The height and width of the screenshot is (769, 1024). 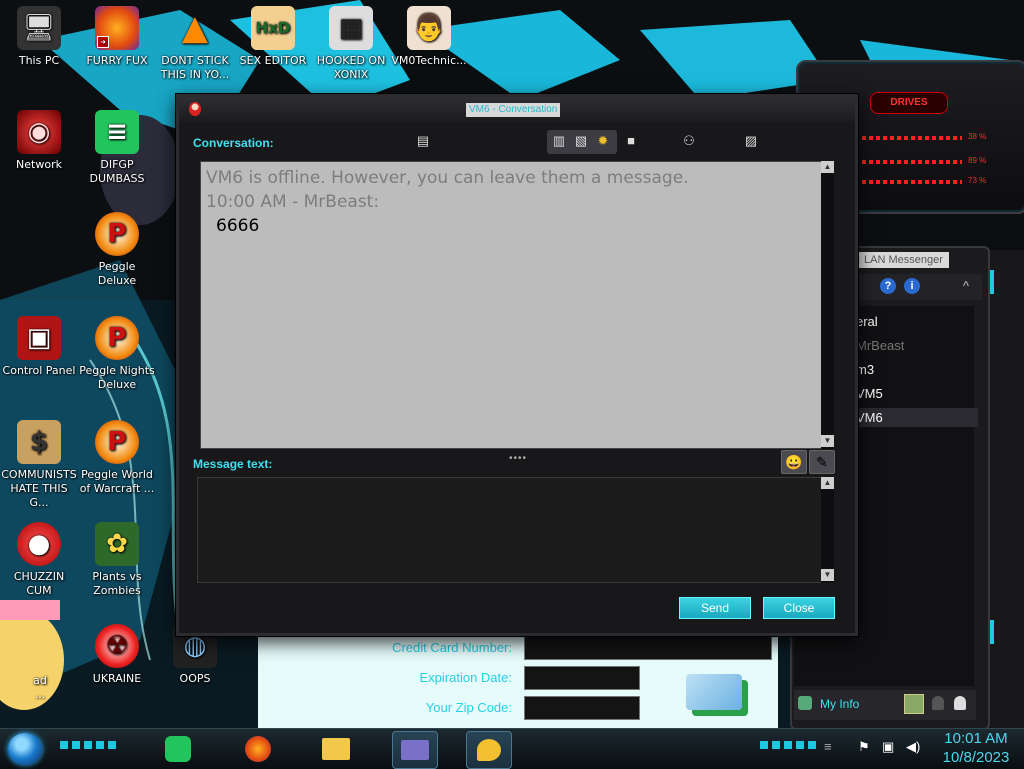 What do you see at coordinates (689, 141) in the screenshot?
I see `add-contact-icon: ⚇` at bounding box center [689, 141].